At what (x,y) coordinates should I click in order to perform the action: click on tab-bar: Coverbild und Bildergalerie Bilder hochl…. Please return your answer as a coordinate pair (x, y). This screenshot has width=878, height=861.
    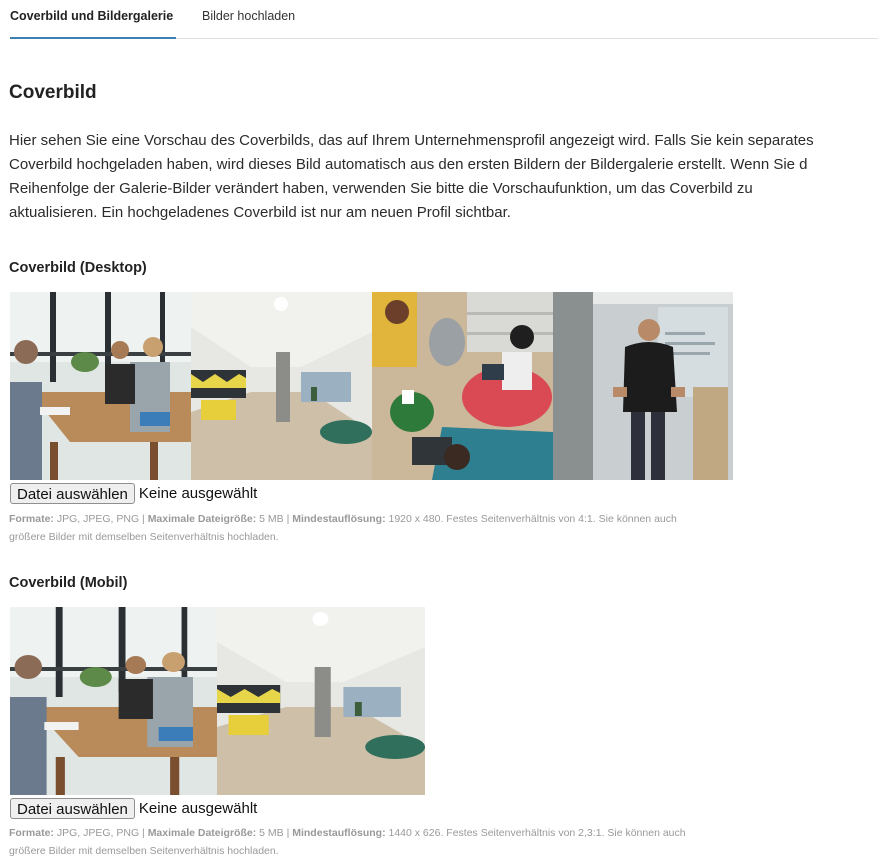
    Looking at the image, I should click on (444, 19).